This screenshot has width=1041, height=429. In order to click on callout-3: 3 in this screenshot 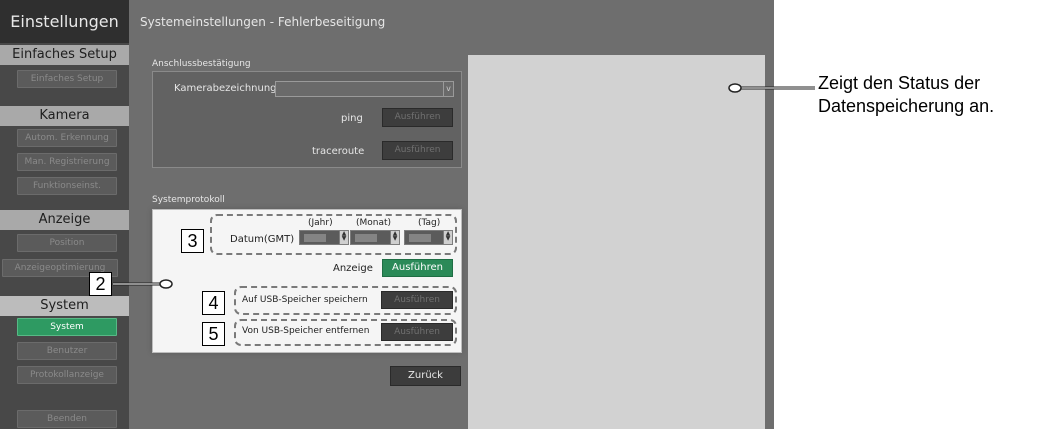, I will do `click(192, 241)`.